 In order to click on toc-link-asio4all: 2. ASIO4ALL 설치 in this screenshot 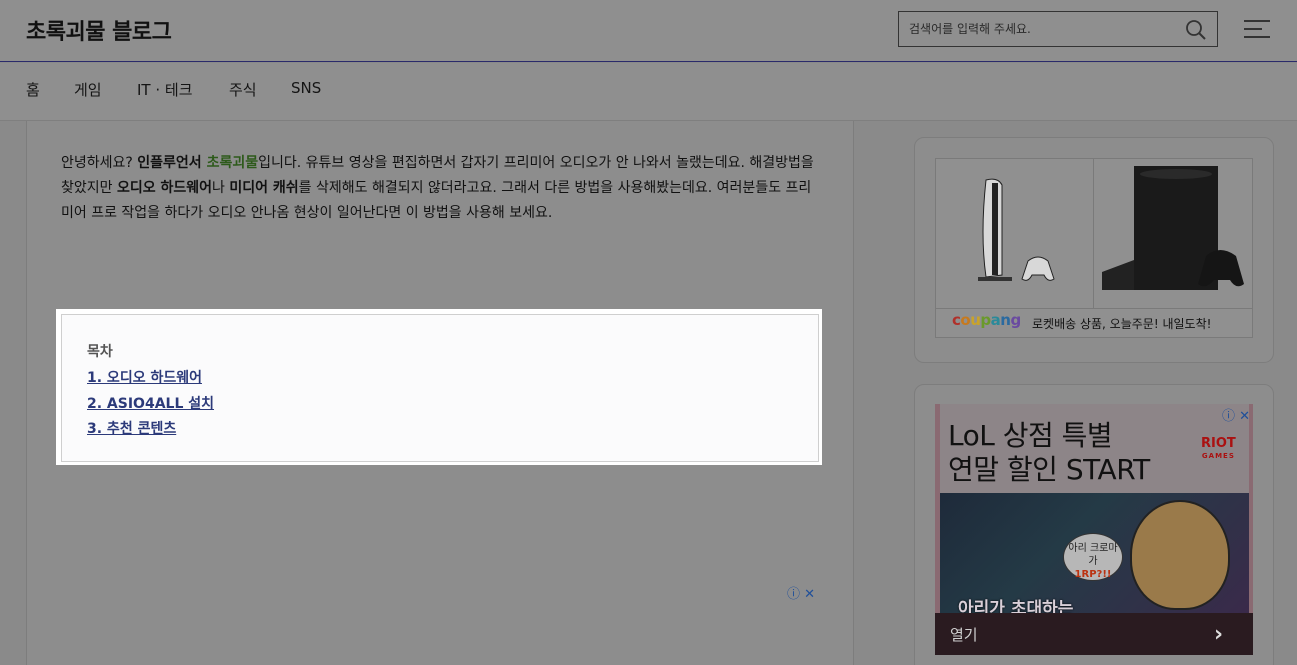, I will do `click(150, 403)`.